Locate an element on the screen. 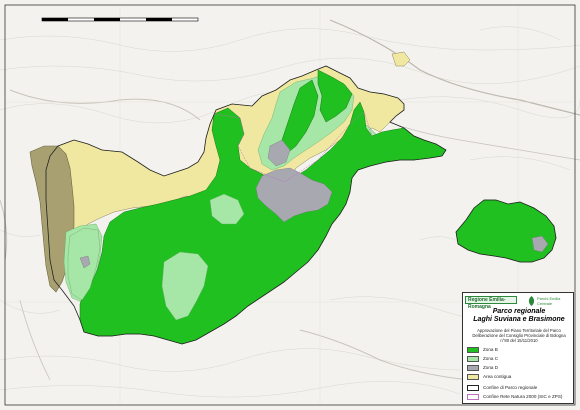 Image resolution: width=580 pixels, height=410 pixels. legend-subtitle-line3: n°80 del 15/11/2010 is located at coordinates (519, 340).